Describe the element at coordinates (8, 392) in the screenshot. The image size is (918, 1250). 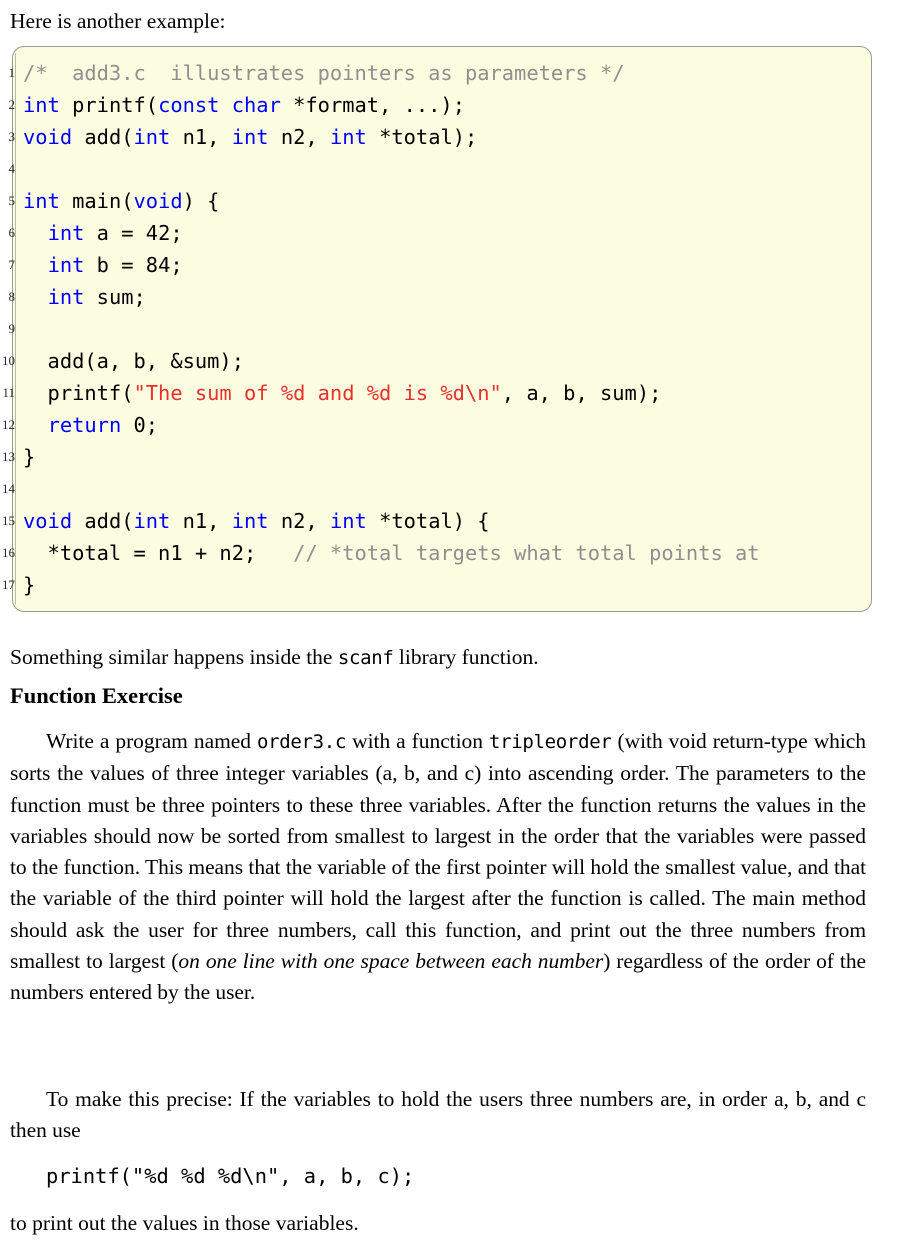
I see `line-number: 11` at that location.